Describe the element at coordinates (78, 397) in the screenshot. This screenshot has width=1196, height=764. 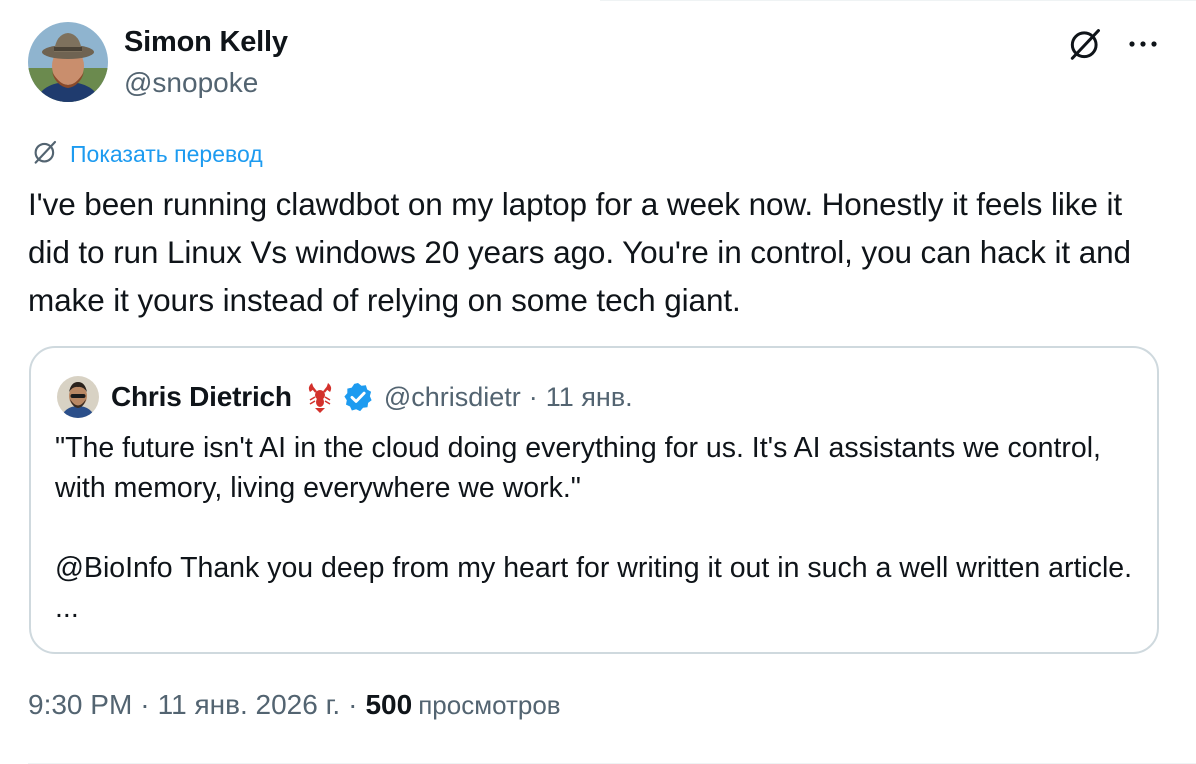
I see `quoted-author-avatar` at that location.